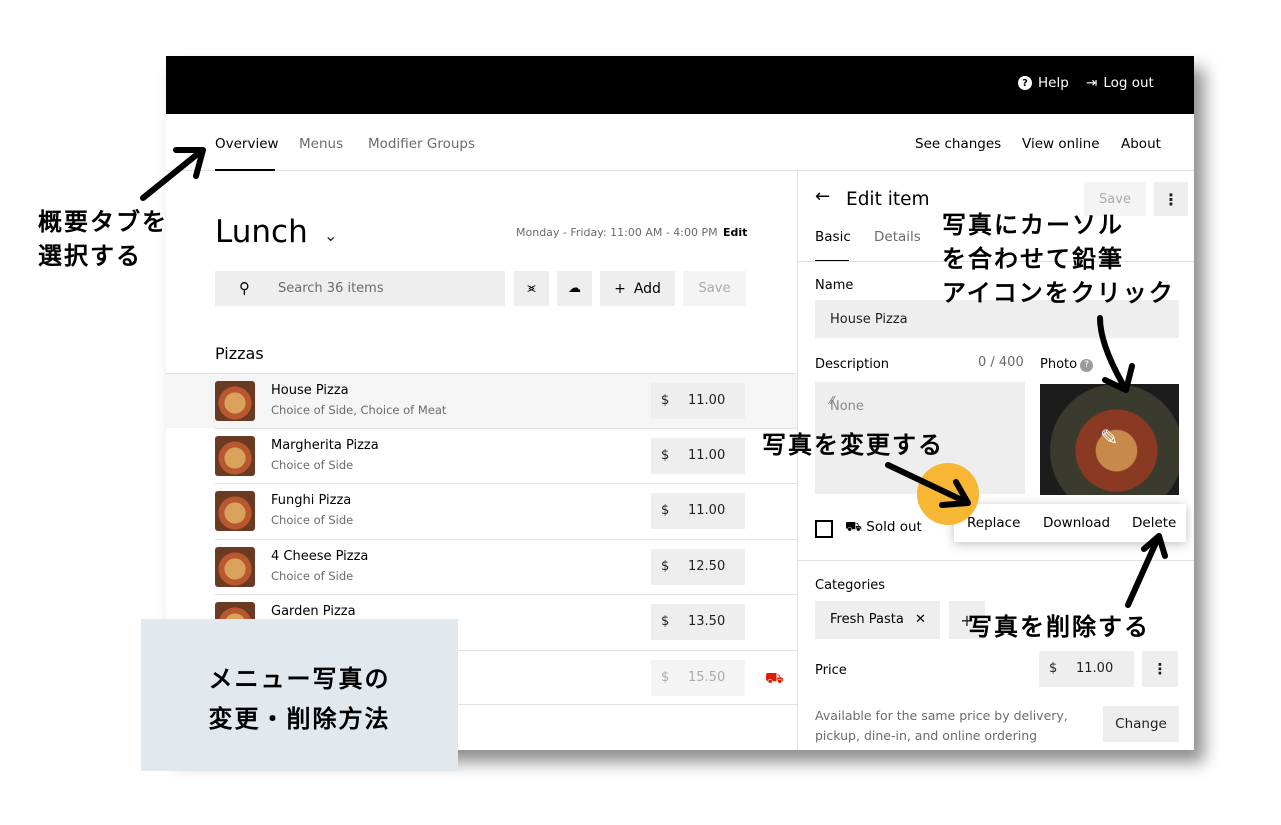 The image size is (1281, 825). Describe the element at coordinates (171, 175) in the screenshot. I see `arrow-to-overview` at that location.